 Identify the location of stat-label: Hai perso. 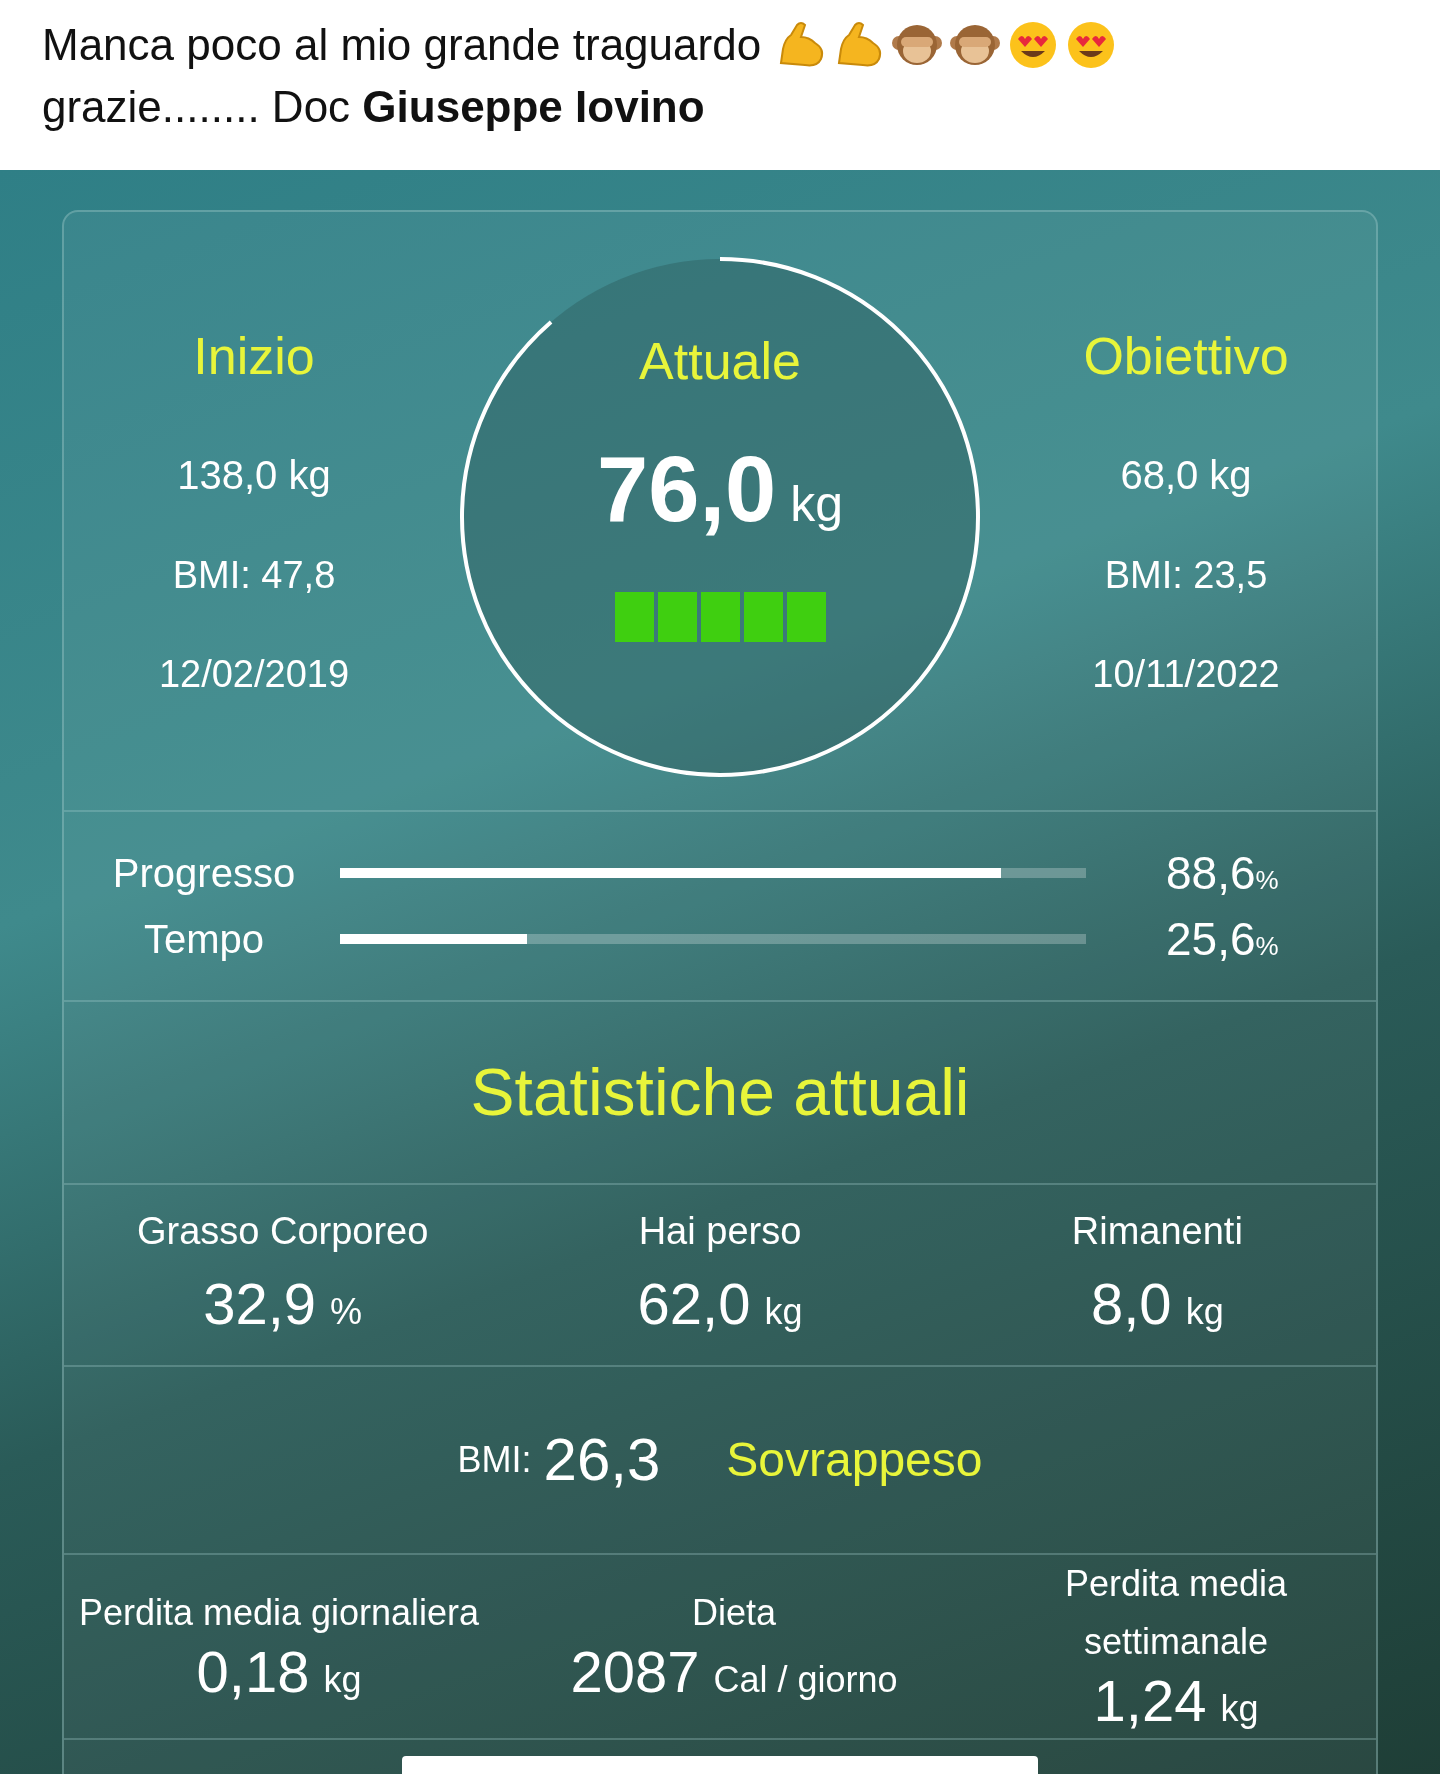
(720, 1231).